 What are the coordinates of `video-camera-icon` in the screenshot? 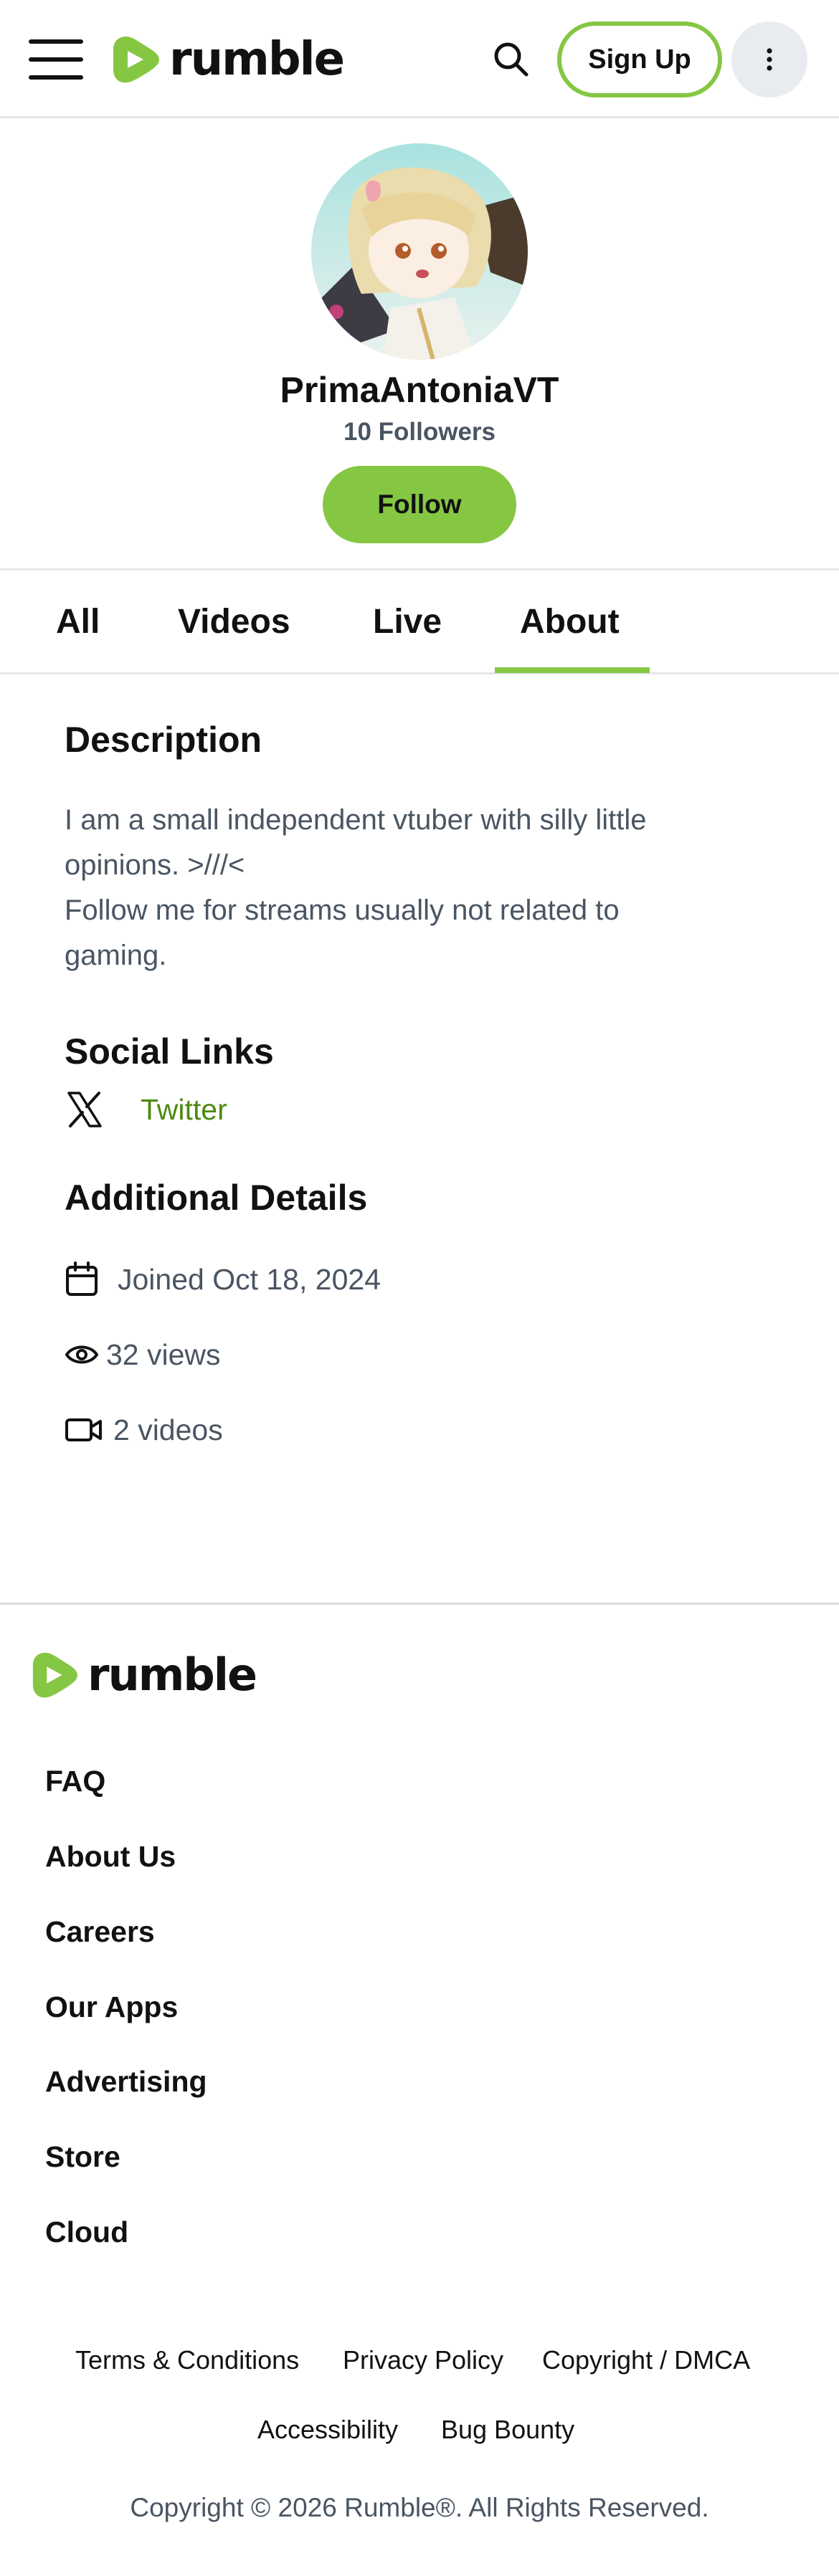 It's located at (84, 1430).